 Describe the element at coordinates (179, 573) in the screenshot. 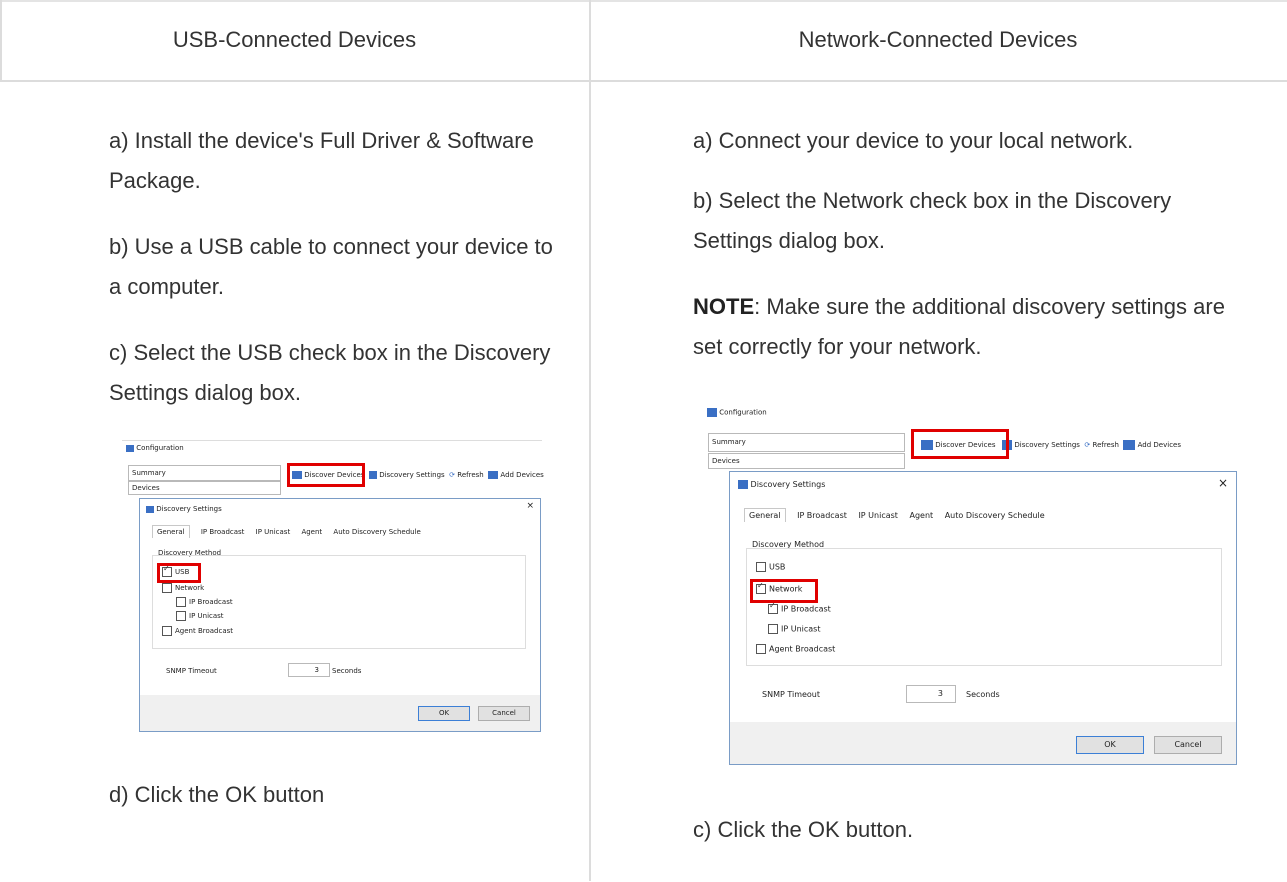

I see `highlight-usb` at that location.